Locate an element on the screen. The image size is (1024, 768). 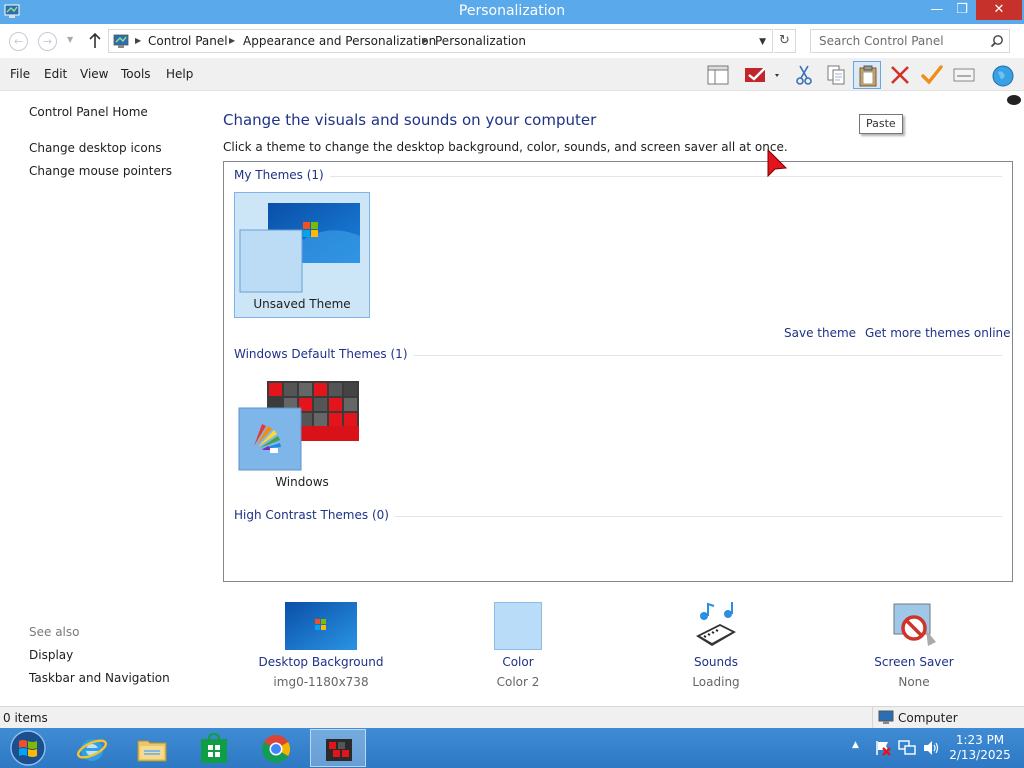
control-panel-icon is located at coordinates (121, 41).